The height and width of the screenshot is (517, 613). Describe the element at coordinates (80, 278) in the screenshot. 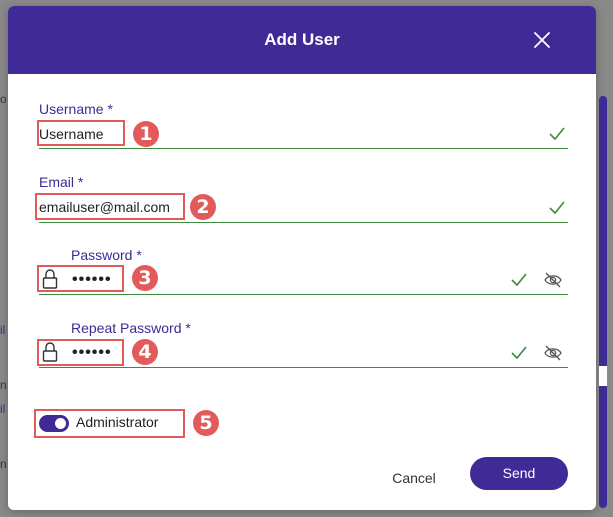

I see `step-highlight-password` at that location.